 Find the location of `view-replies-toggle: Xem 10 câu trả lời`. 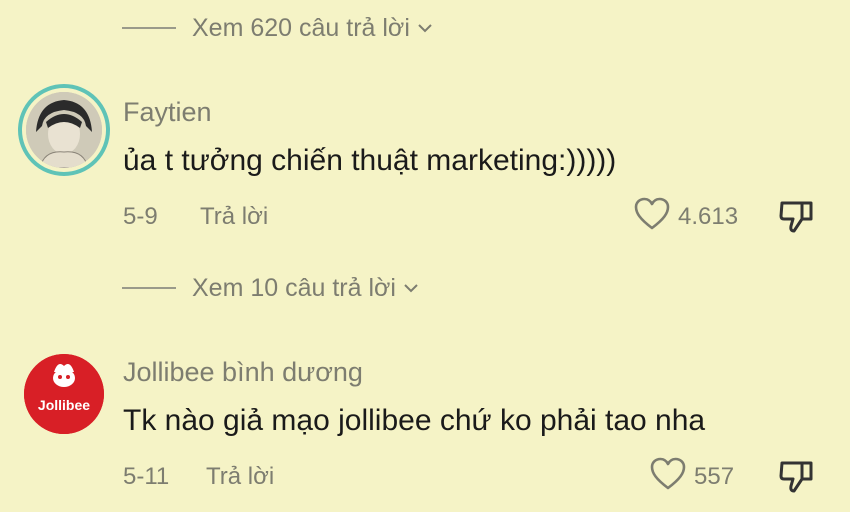

view-replies-toggle: Xem 10 câu trả lời is located at coordinates (271, 288).